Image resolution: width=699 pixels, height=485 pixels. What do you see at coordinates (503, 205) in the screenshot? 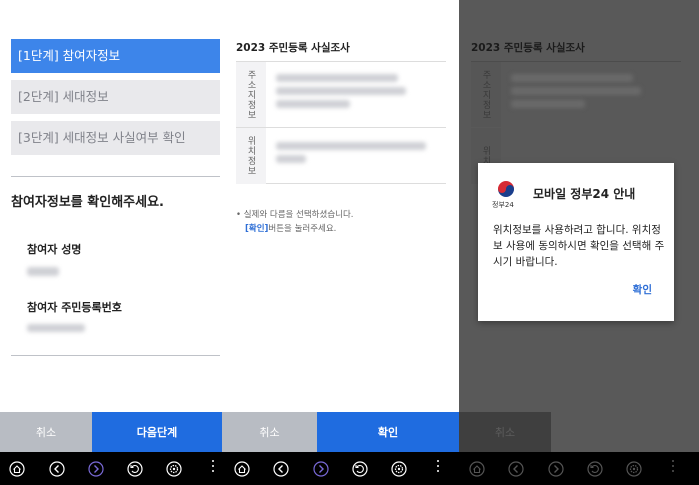
I see `gov24-logo-text: 정부24` at bounding box center [503, 205].